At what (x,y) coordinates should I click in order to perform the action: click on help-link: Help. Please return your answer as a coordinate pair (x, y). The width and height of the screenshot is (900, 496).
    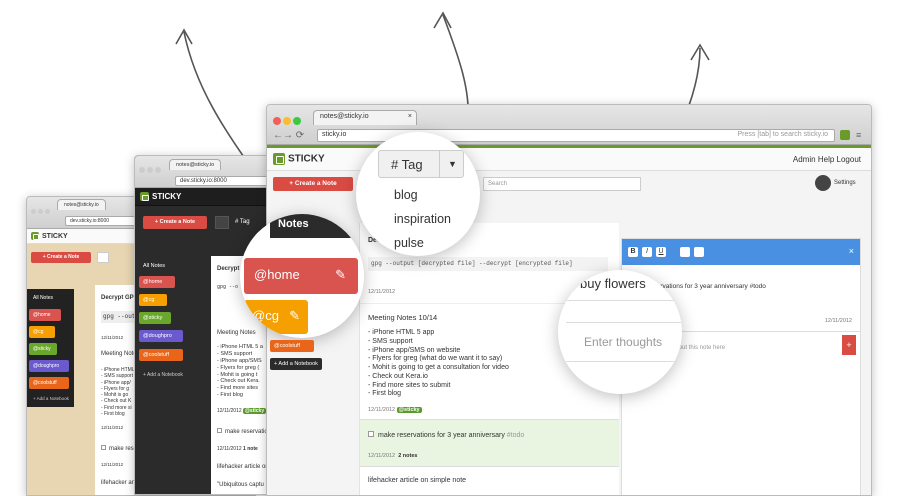
    Looking at the image, I should click on (826, 159).